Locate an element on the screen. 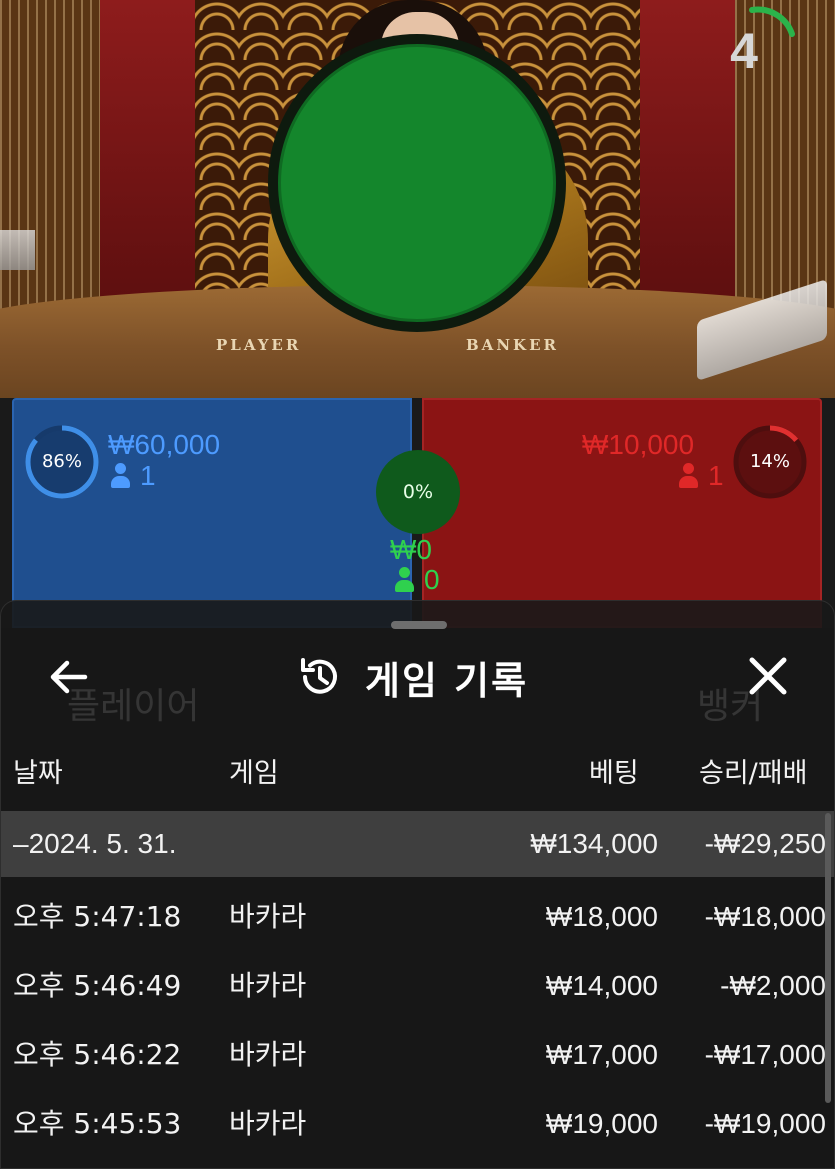  history-result: -₩19,000 is located at coordinates (765, 1123).